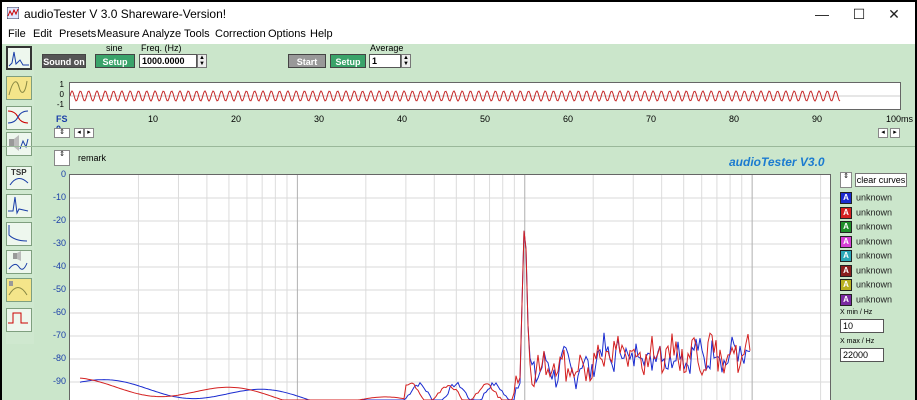 Image resolution: width=917 pixels, height=400 pixels. Describe the element at coordinates (387, 48) in the screenshot. I see `average-label: Average` at that location.